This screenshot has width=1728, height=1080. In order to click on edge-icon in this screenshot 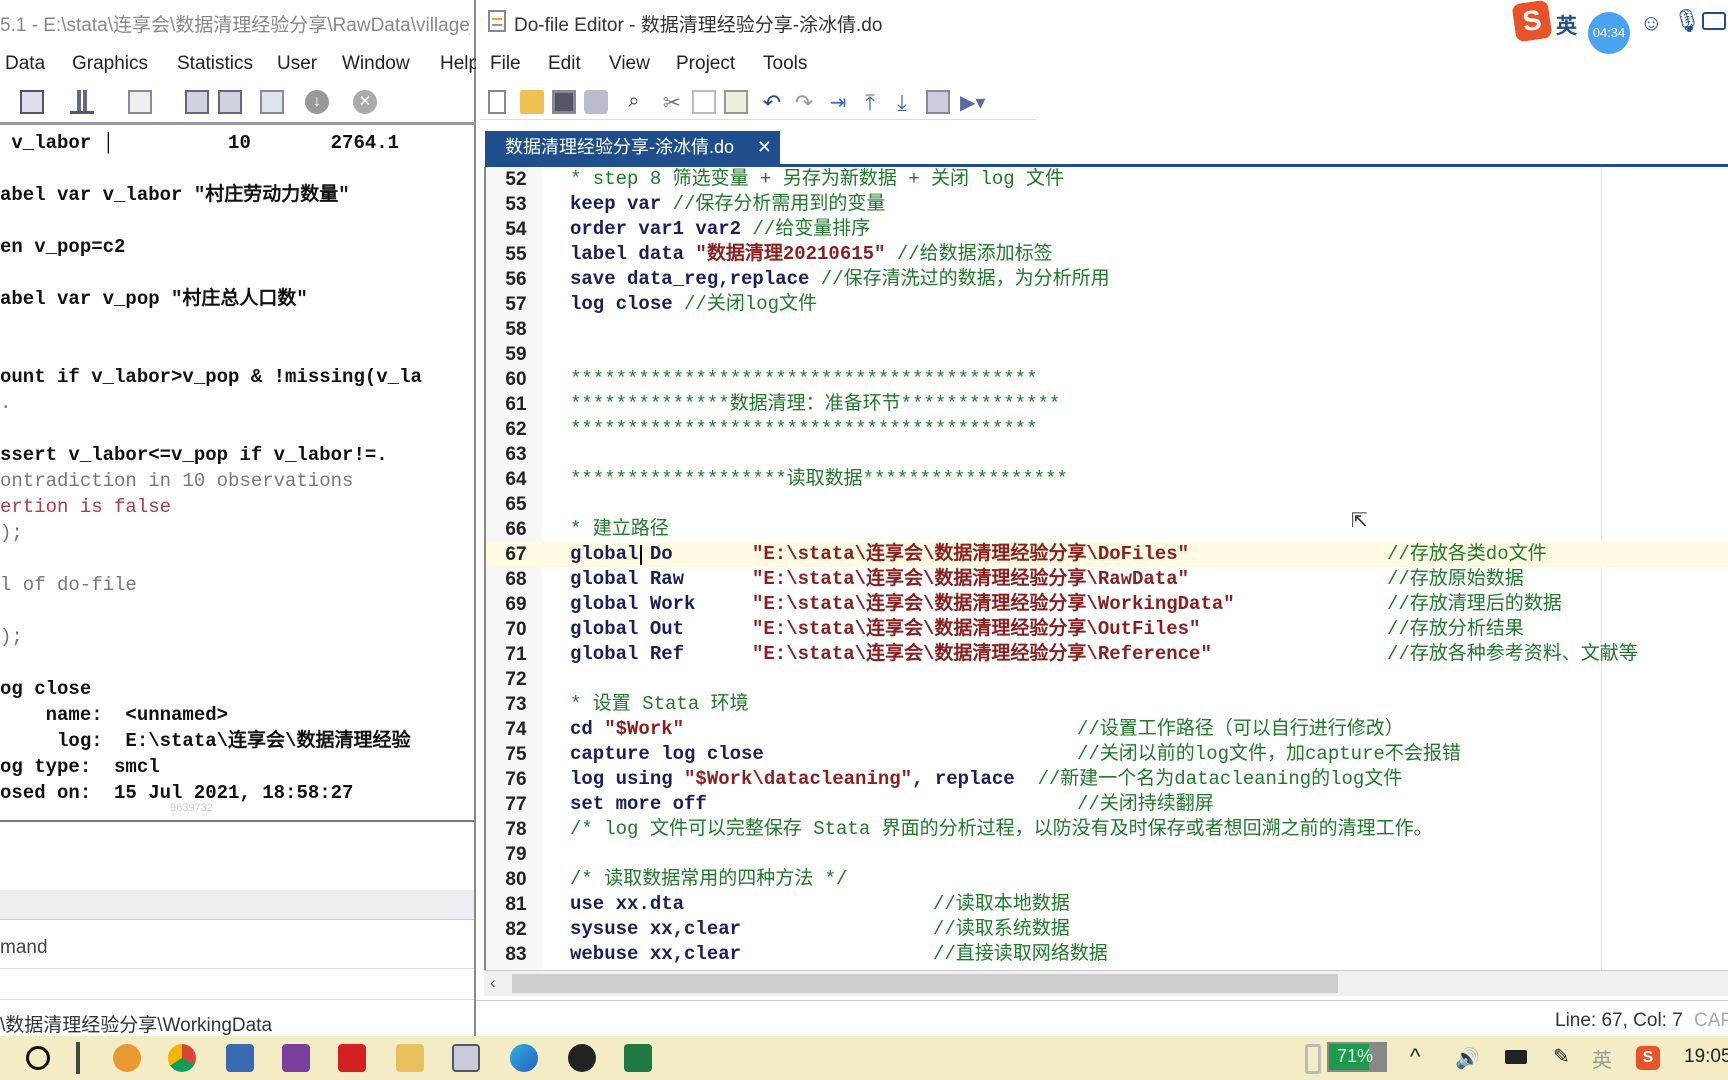, I will do `click(524, 1058)`.